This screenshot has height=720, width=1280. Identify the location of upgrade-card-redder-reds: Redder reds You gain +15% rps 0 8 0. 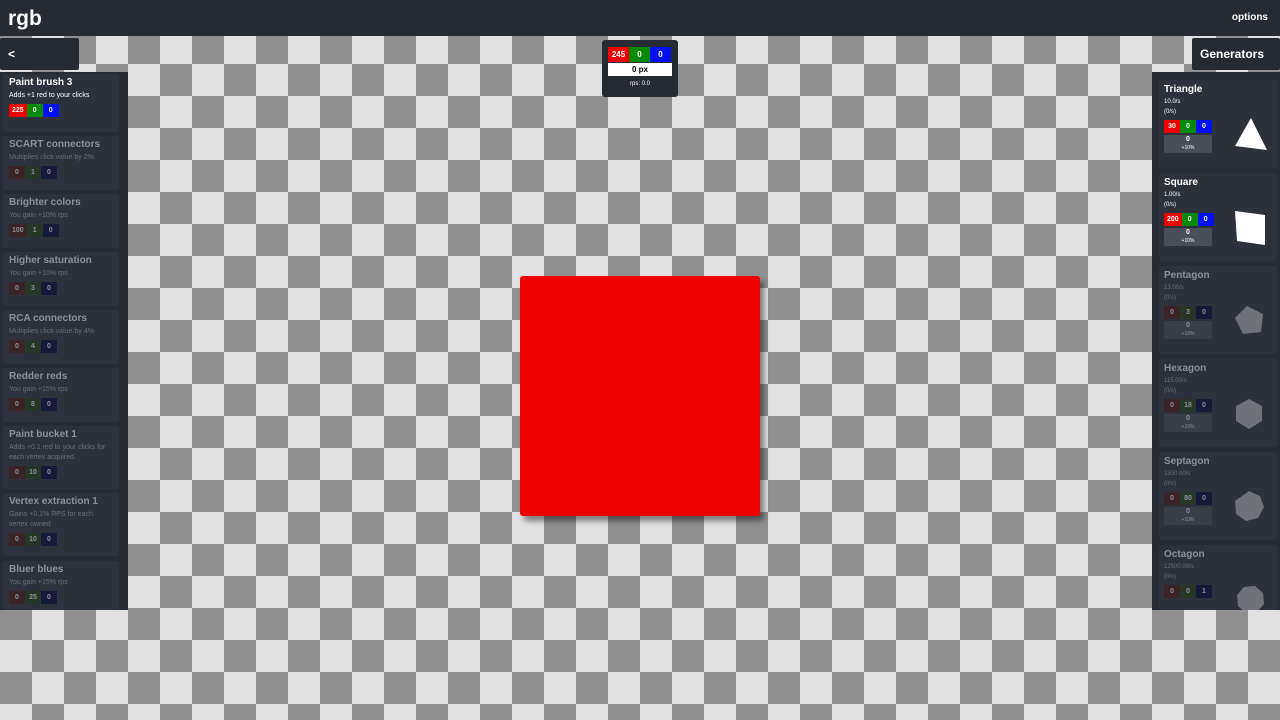
(61, 395).